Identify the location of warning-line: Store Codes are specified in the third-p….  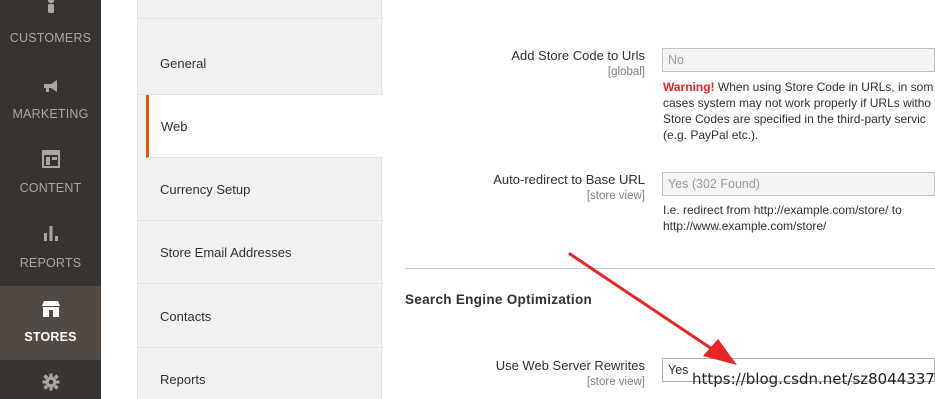
(794, 119).